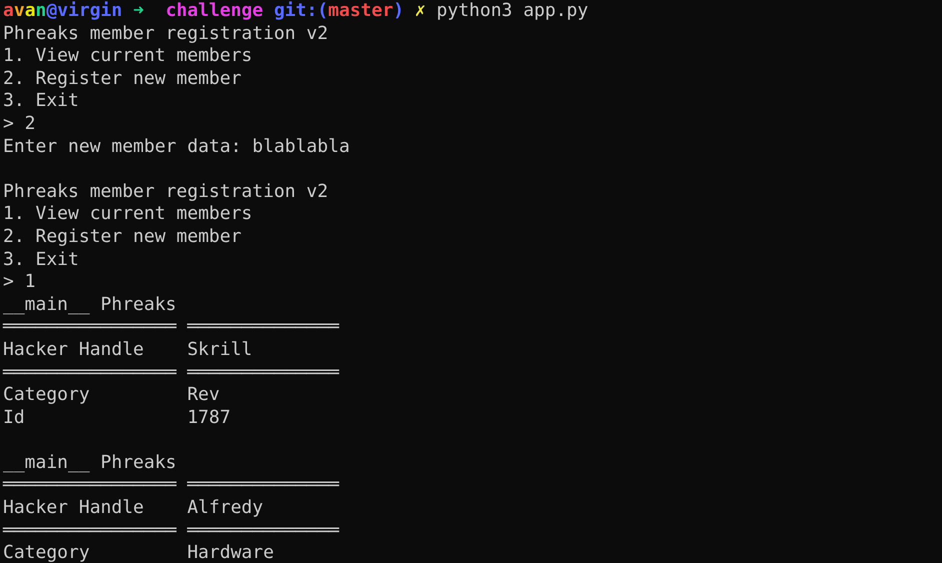 The height and width of the screenshot is (563, 942). I want to click on table-cell: Id, so click(14, 418).